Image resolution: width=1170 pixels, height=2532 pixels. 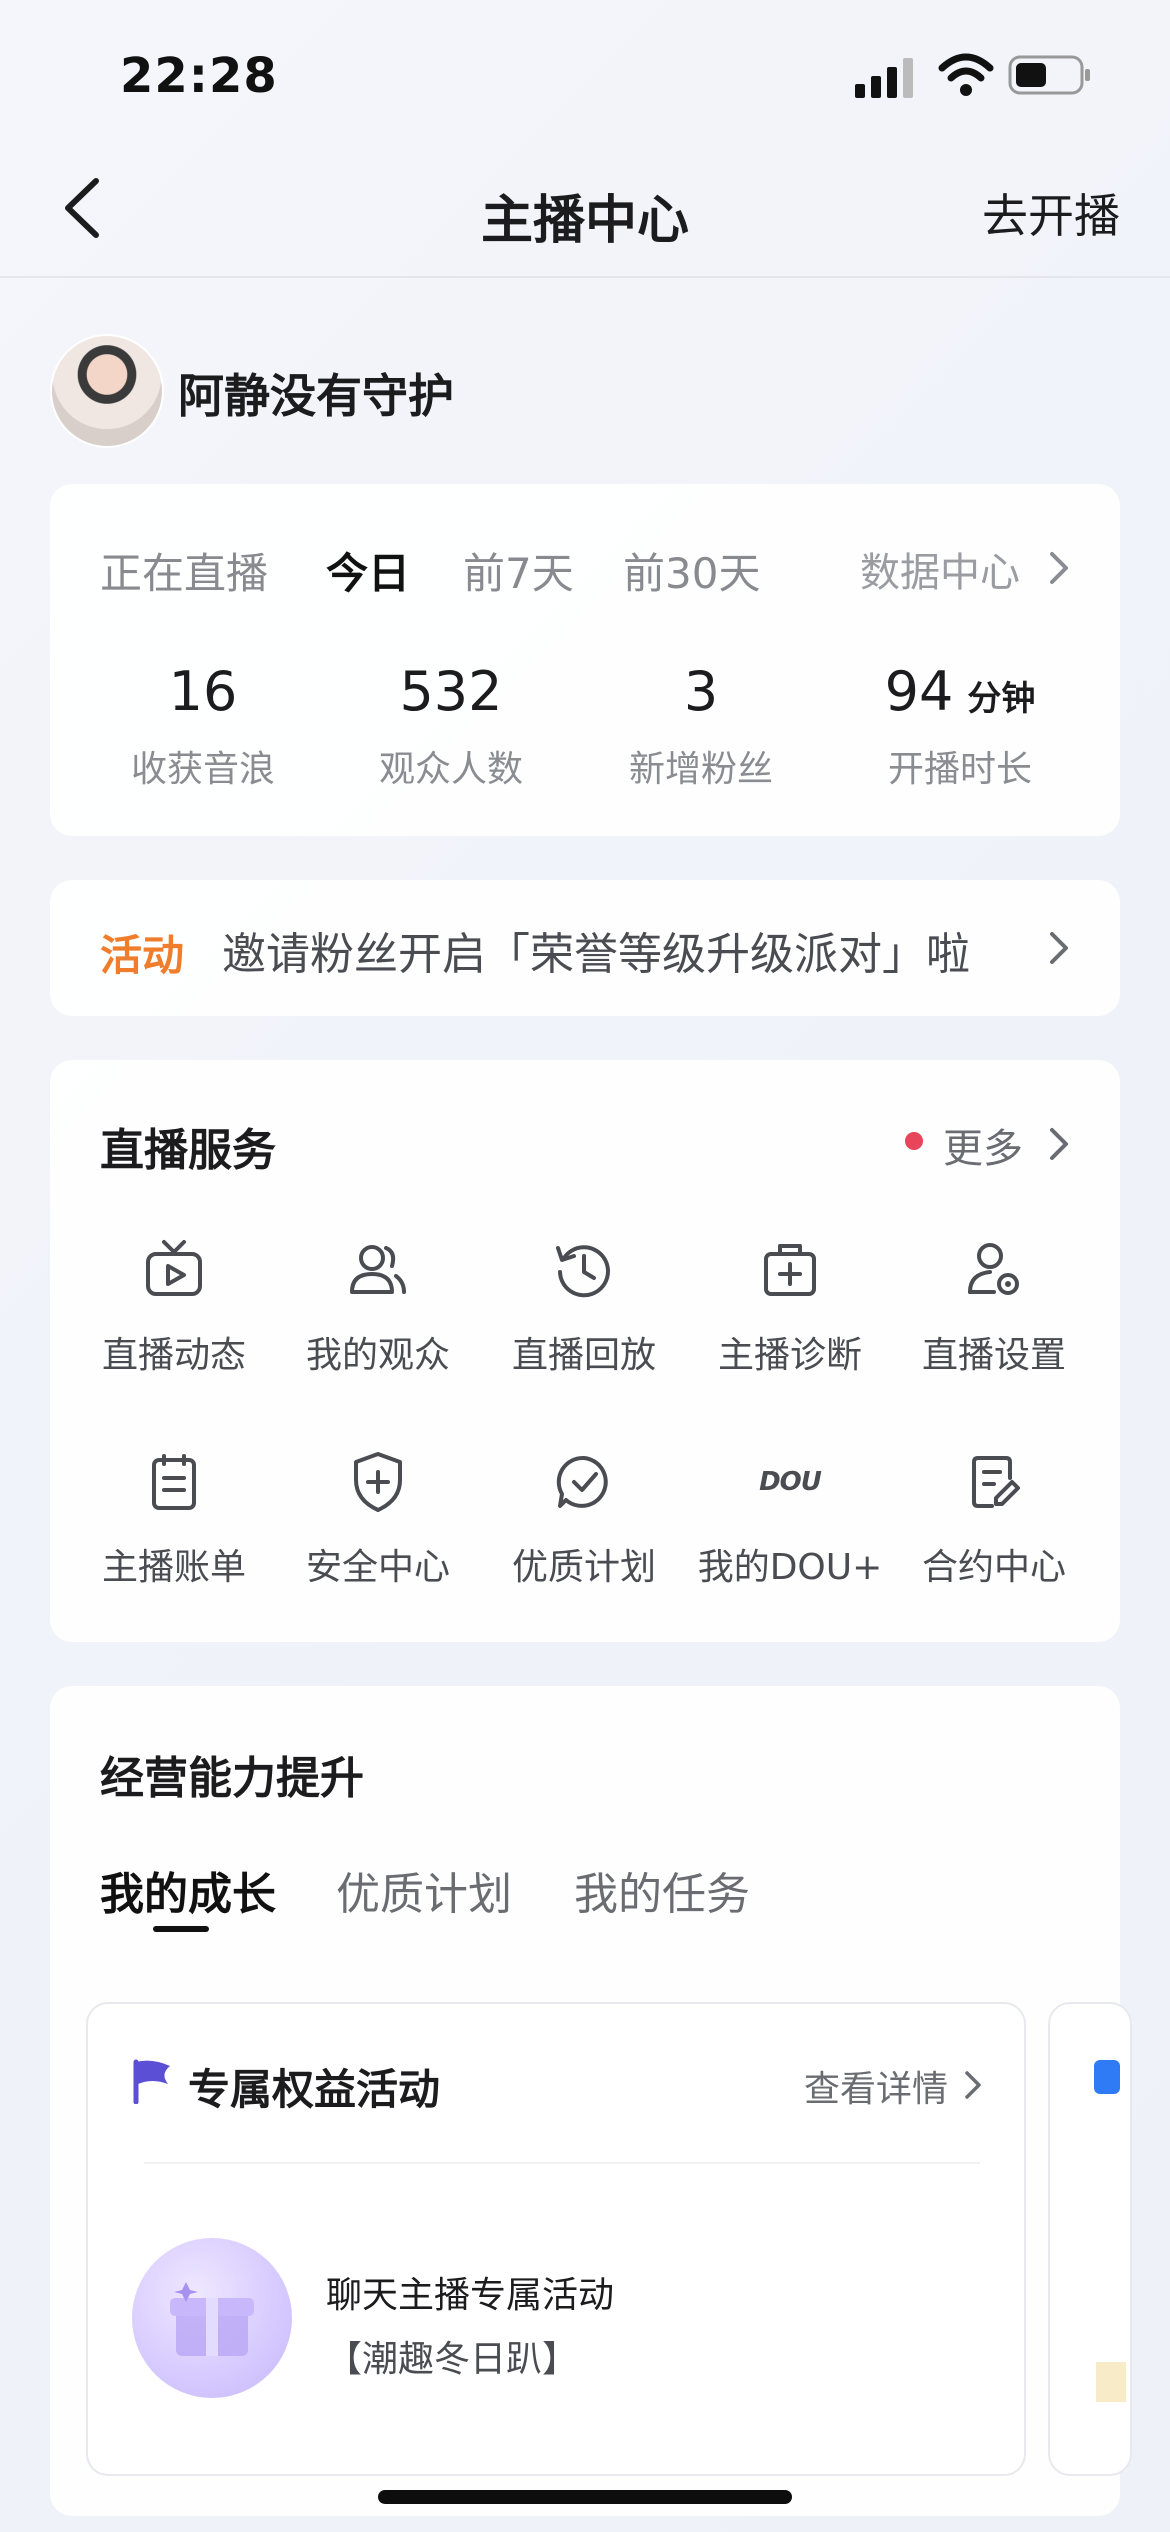 I want to click on view-details-link: 查看详情, so click(x=876, y=2086).